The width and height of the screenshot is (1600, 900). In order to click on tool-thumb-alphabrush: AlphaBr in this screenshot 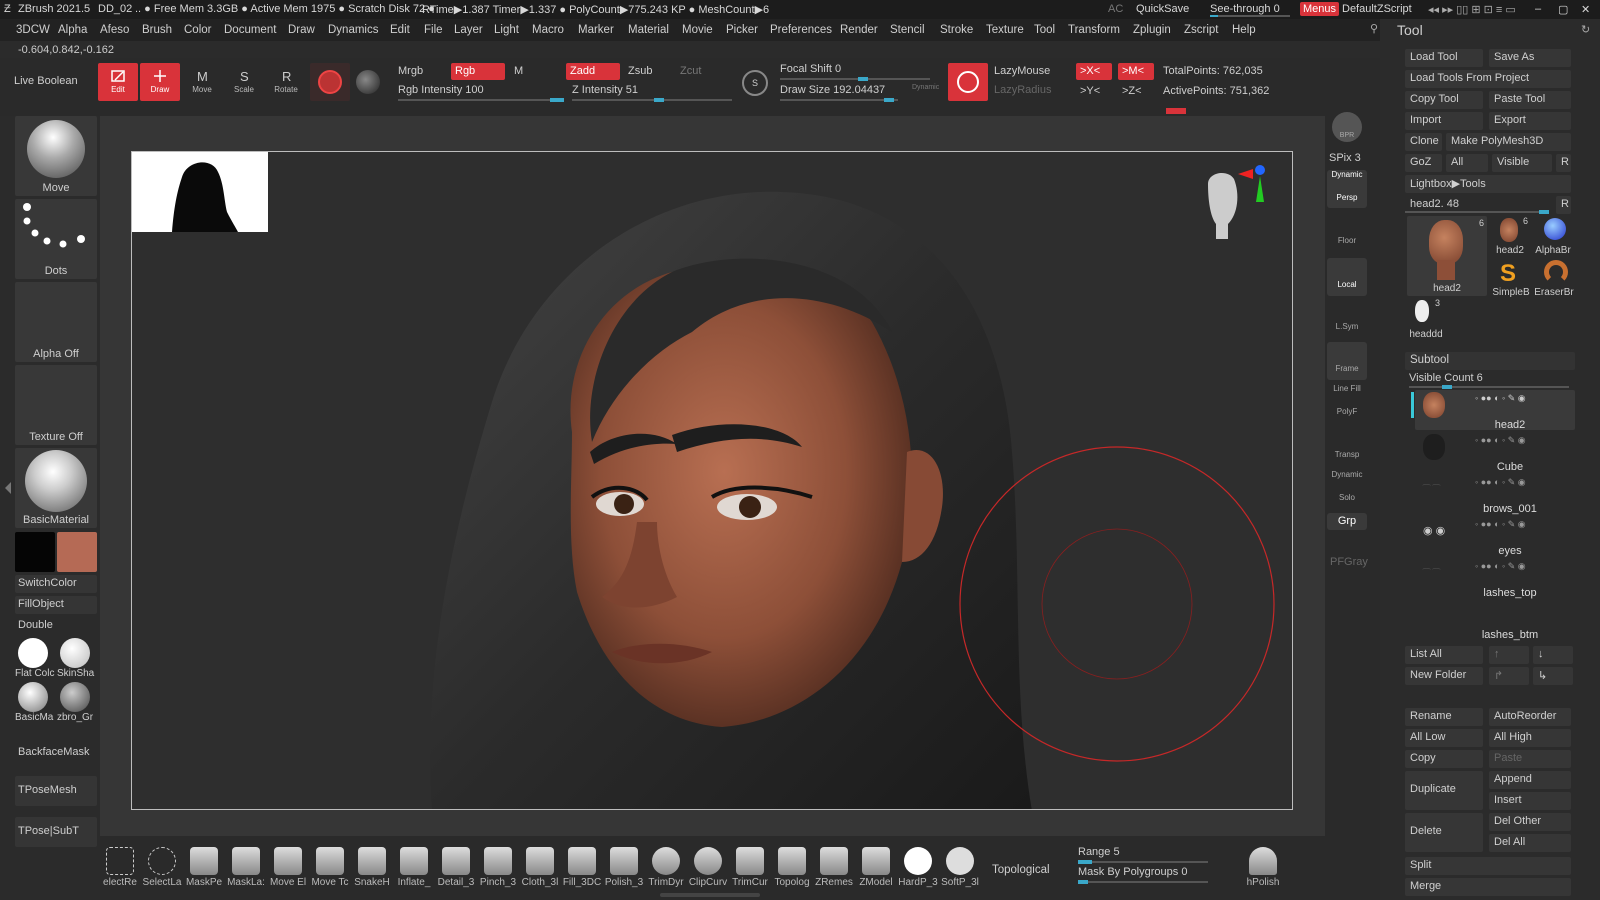, I will do `click(1553, 236)`.